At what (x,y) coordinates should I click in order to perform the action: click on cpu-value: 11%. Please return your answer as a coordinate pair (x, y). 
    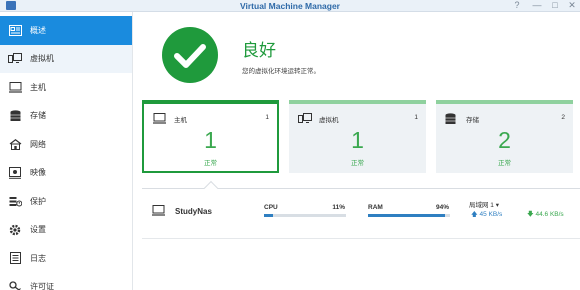
    Looking at the image, I should click on (338, 207).